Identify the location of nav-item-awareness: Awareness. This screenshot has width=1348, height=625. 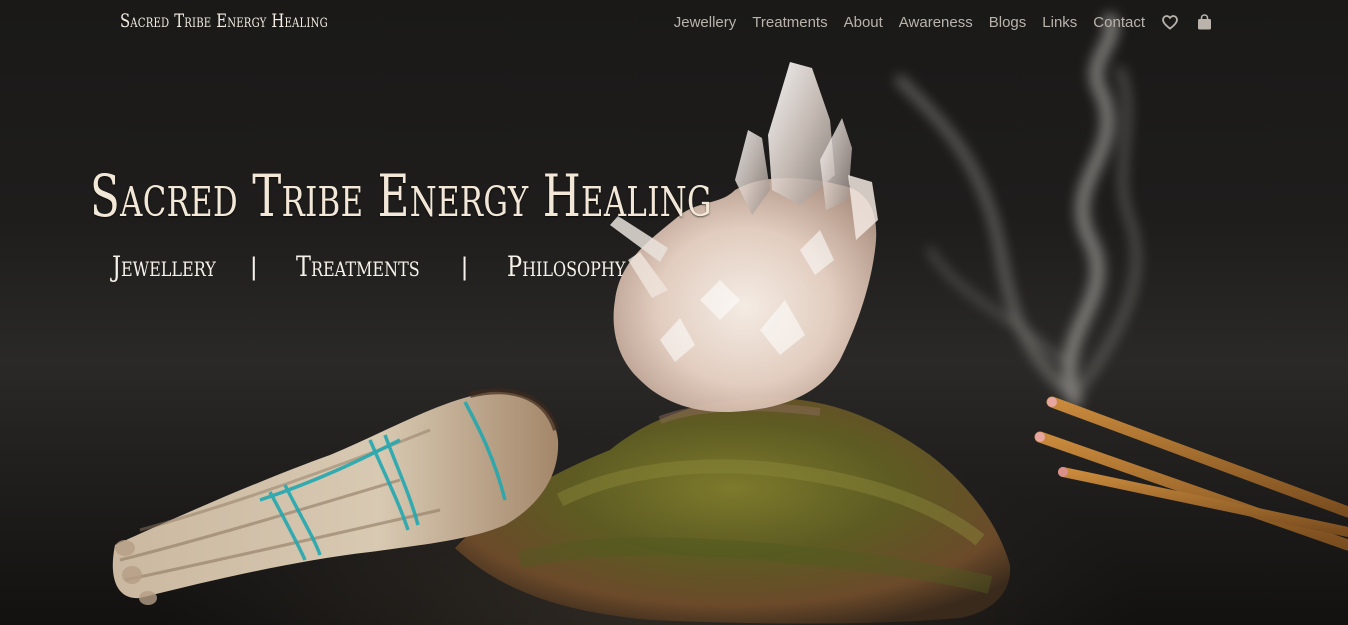
(936, 22).